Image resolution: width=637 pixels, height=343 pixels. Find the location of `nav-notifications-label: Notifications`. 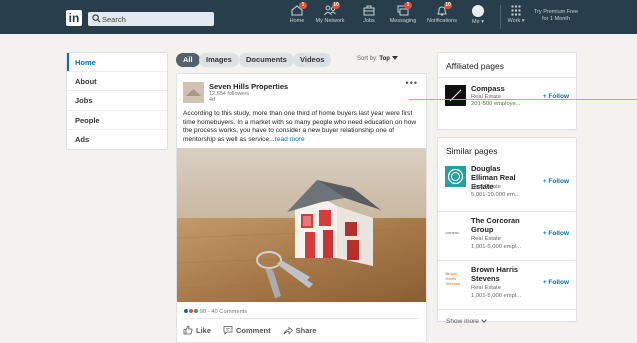

nav-notifications-label: Notifications is located at coordinates (442, 21).